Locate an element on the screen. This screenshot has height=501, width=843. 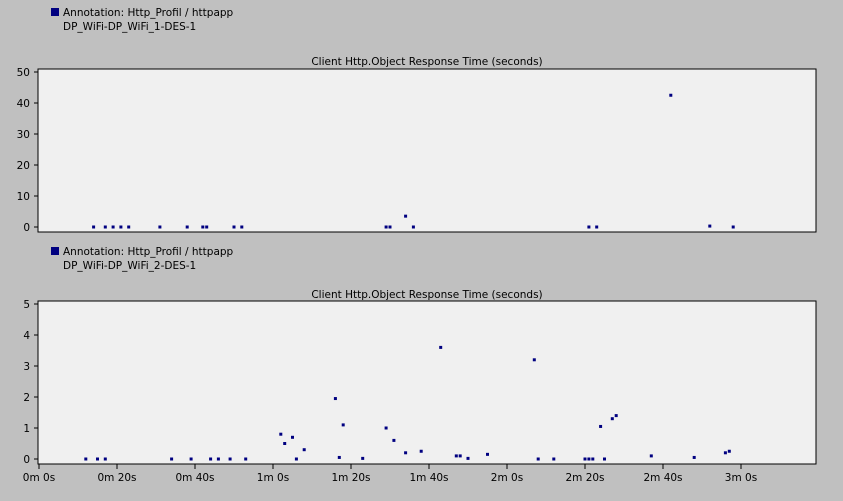
y-tick-label: 3 is located at coordinates (26, 367).